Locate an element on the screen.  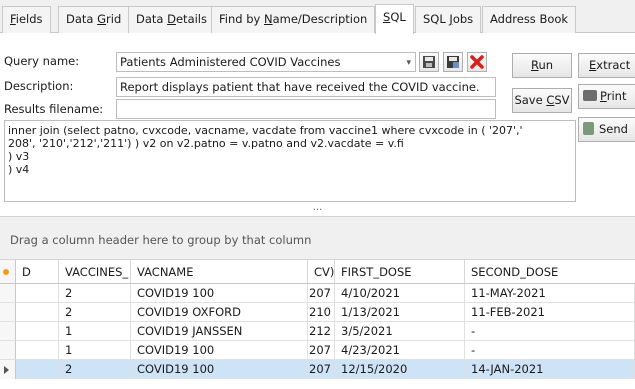
description-label: Description: is located at coordinates (39, 86).